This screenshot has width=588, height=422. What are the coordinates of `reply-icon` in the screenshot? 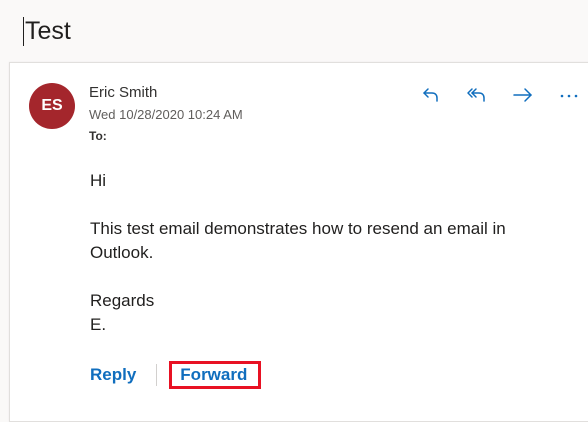 It's located at (430, 95).